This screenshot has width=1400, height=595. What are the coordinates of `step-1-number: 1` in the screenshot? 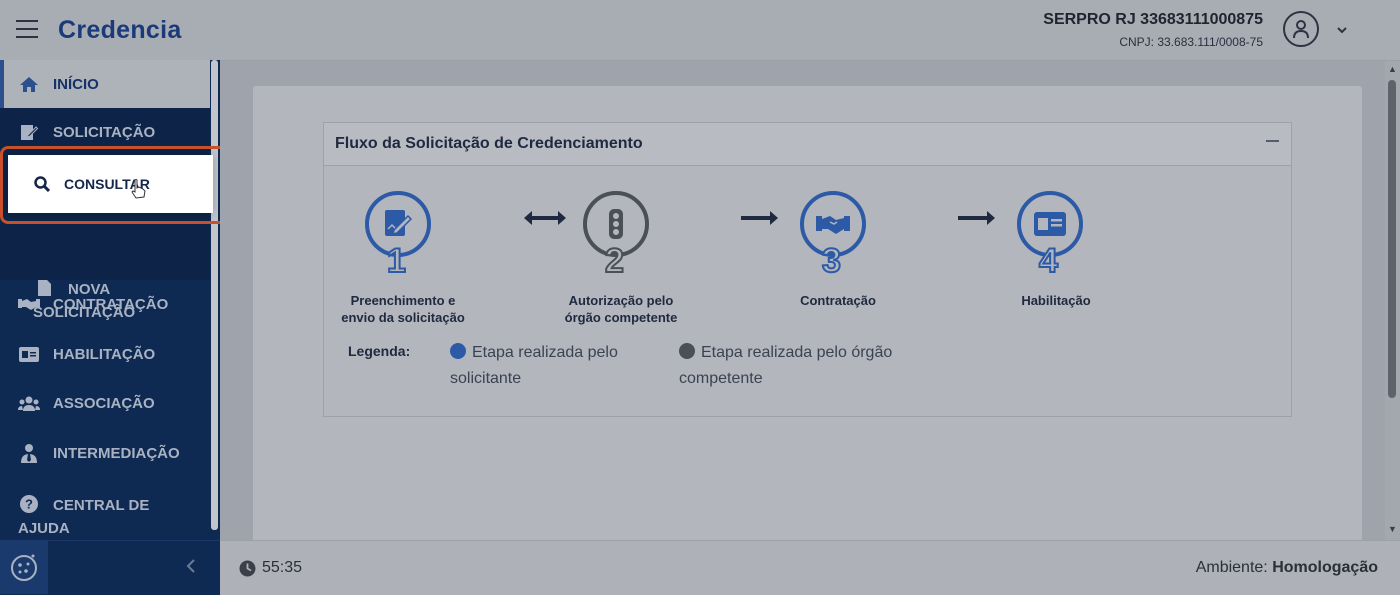 It's located at (396, 261).